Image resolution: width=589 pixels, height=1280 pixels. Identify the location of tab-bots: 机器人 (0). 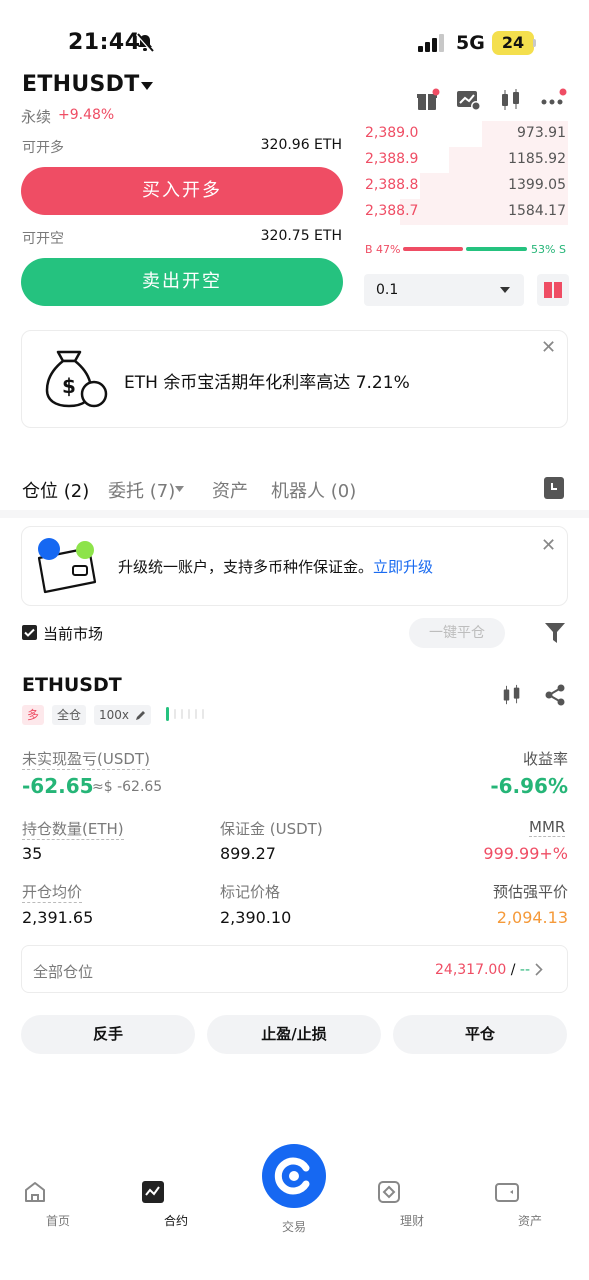
(313, 490).